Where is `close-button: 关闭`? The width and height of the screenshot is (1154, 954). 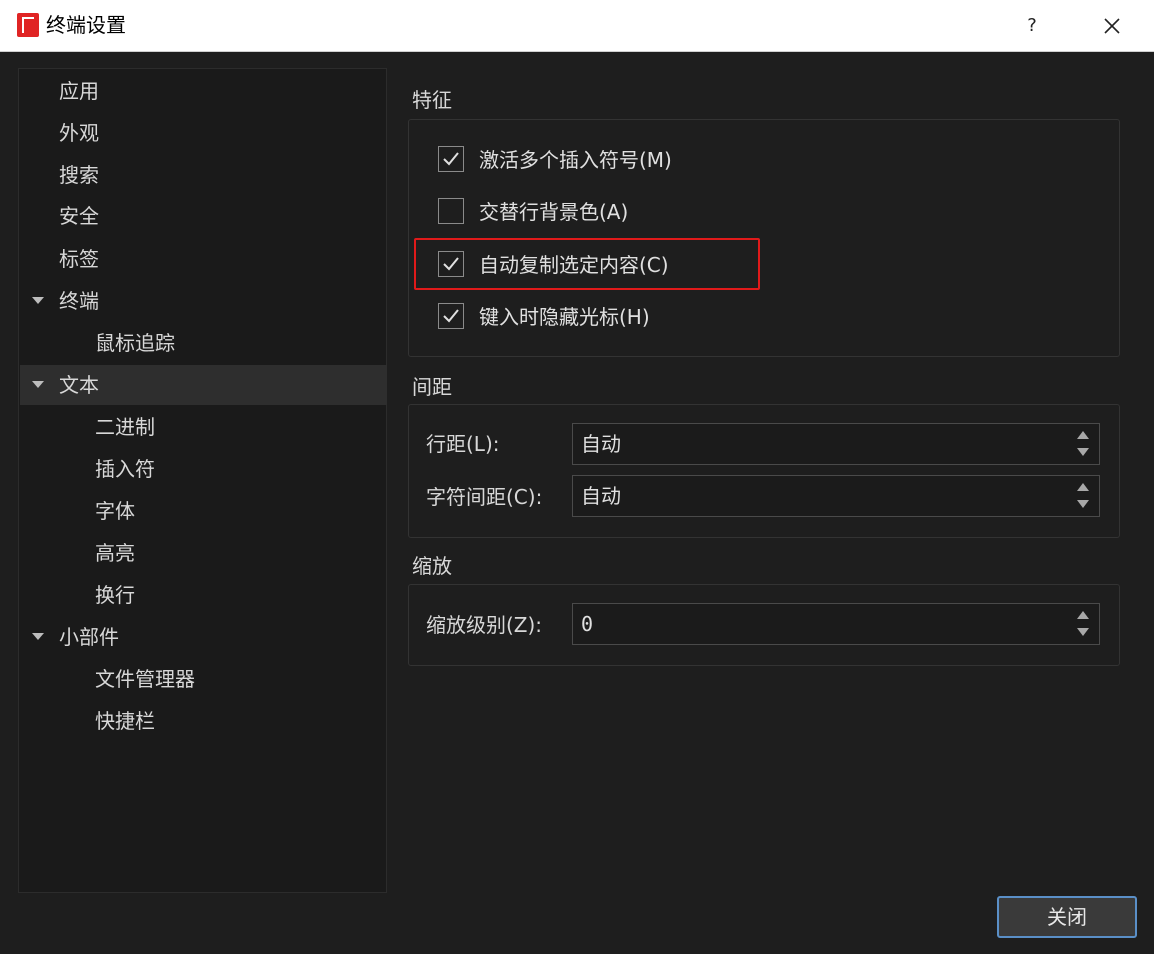 close-button: 关闭 is located at coordinates (1067, 917).